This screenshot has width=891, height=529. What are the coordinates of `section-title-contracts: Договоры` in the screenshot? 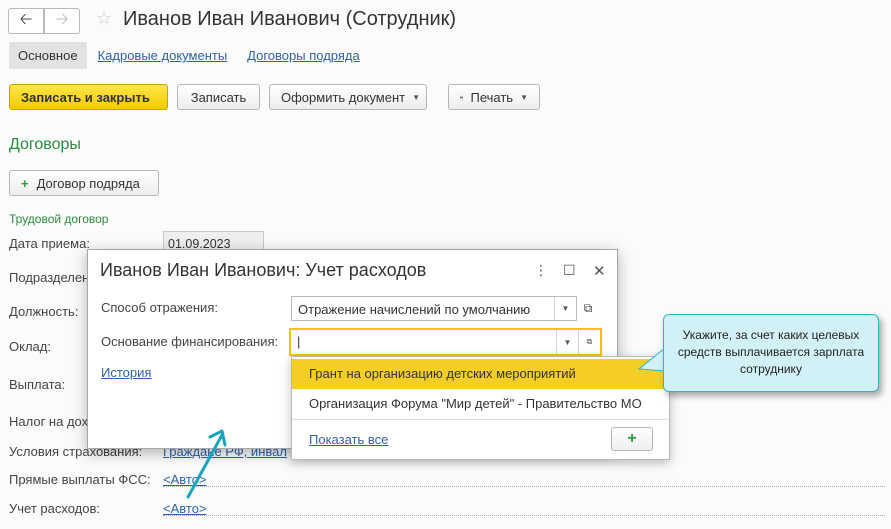 It's located at (45, 144).